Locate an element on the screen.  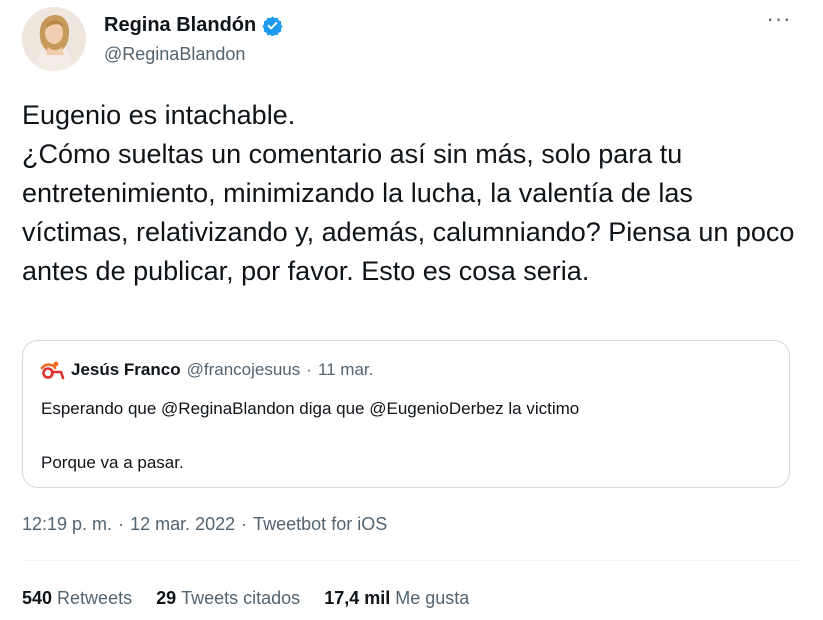
quote-tweets-stat: 29 Tweets citados is located at coordinates (228, 598).